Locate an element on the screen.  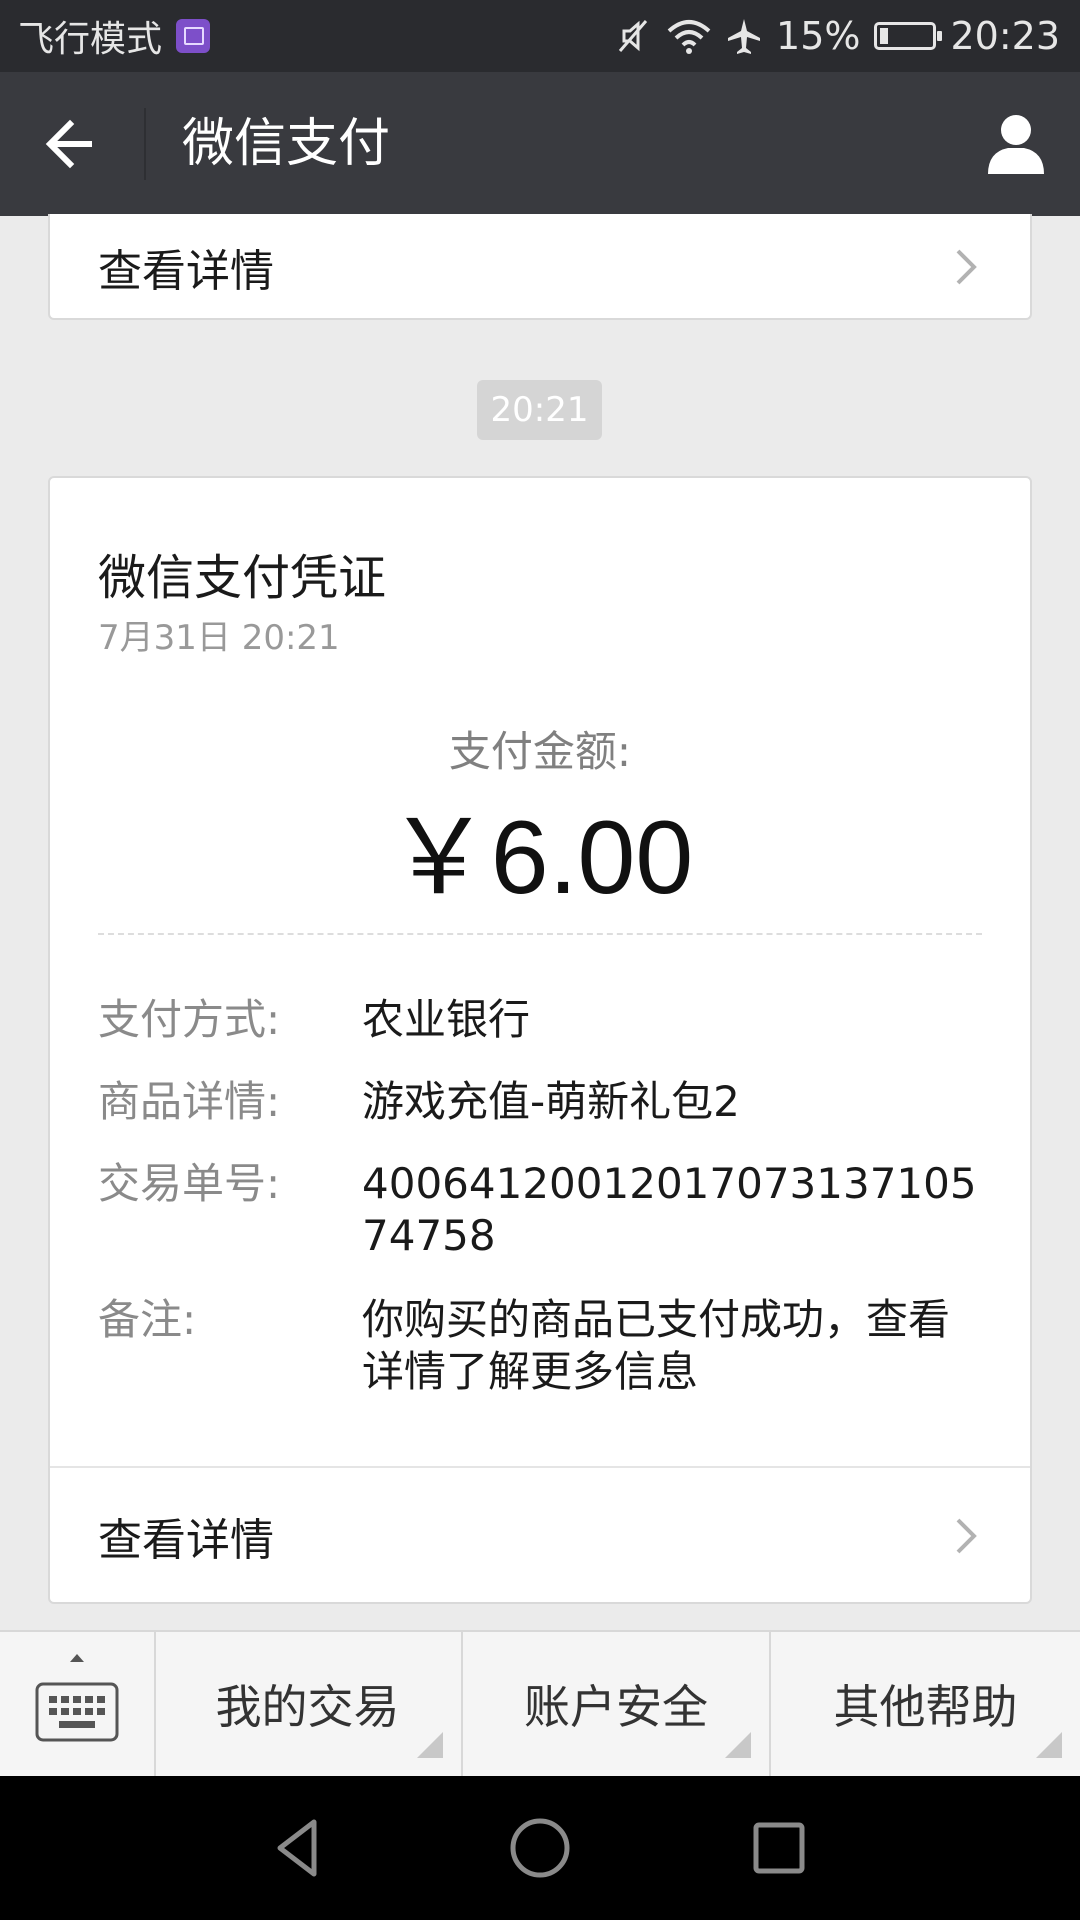
status-right: 15% 20:23 is located at coordinates (837, 36).